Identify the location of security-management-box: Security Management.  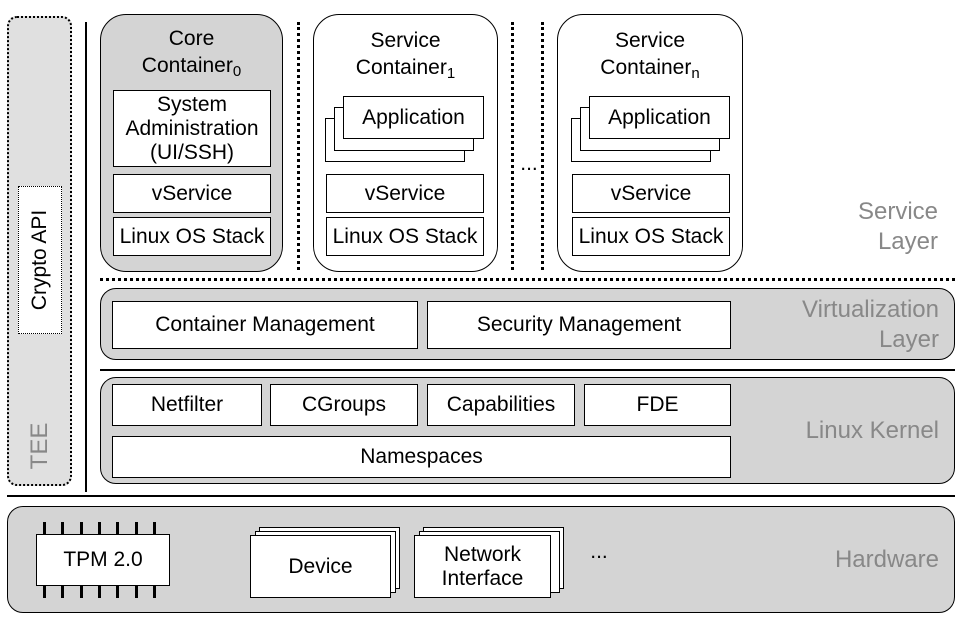
(579, 325).